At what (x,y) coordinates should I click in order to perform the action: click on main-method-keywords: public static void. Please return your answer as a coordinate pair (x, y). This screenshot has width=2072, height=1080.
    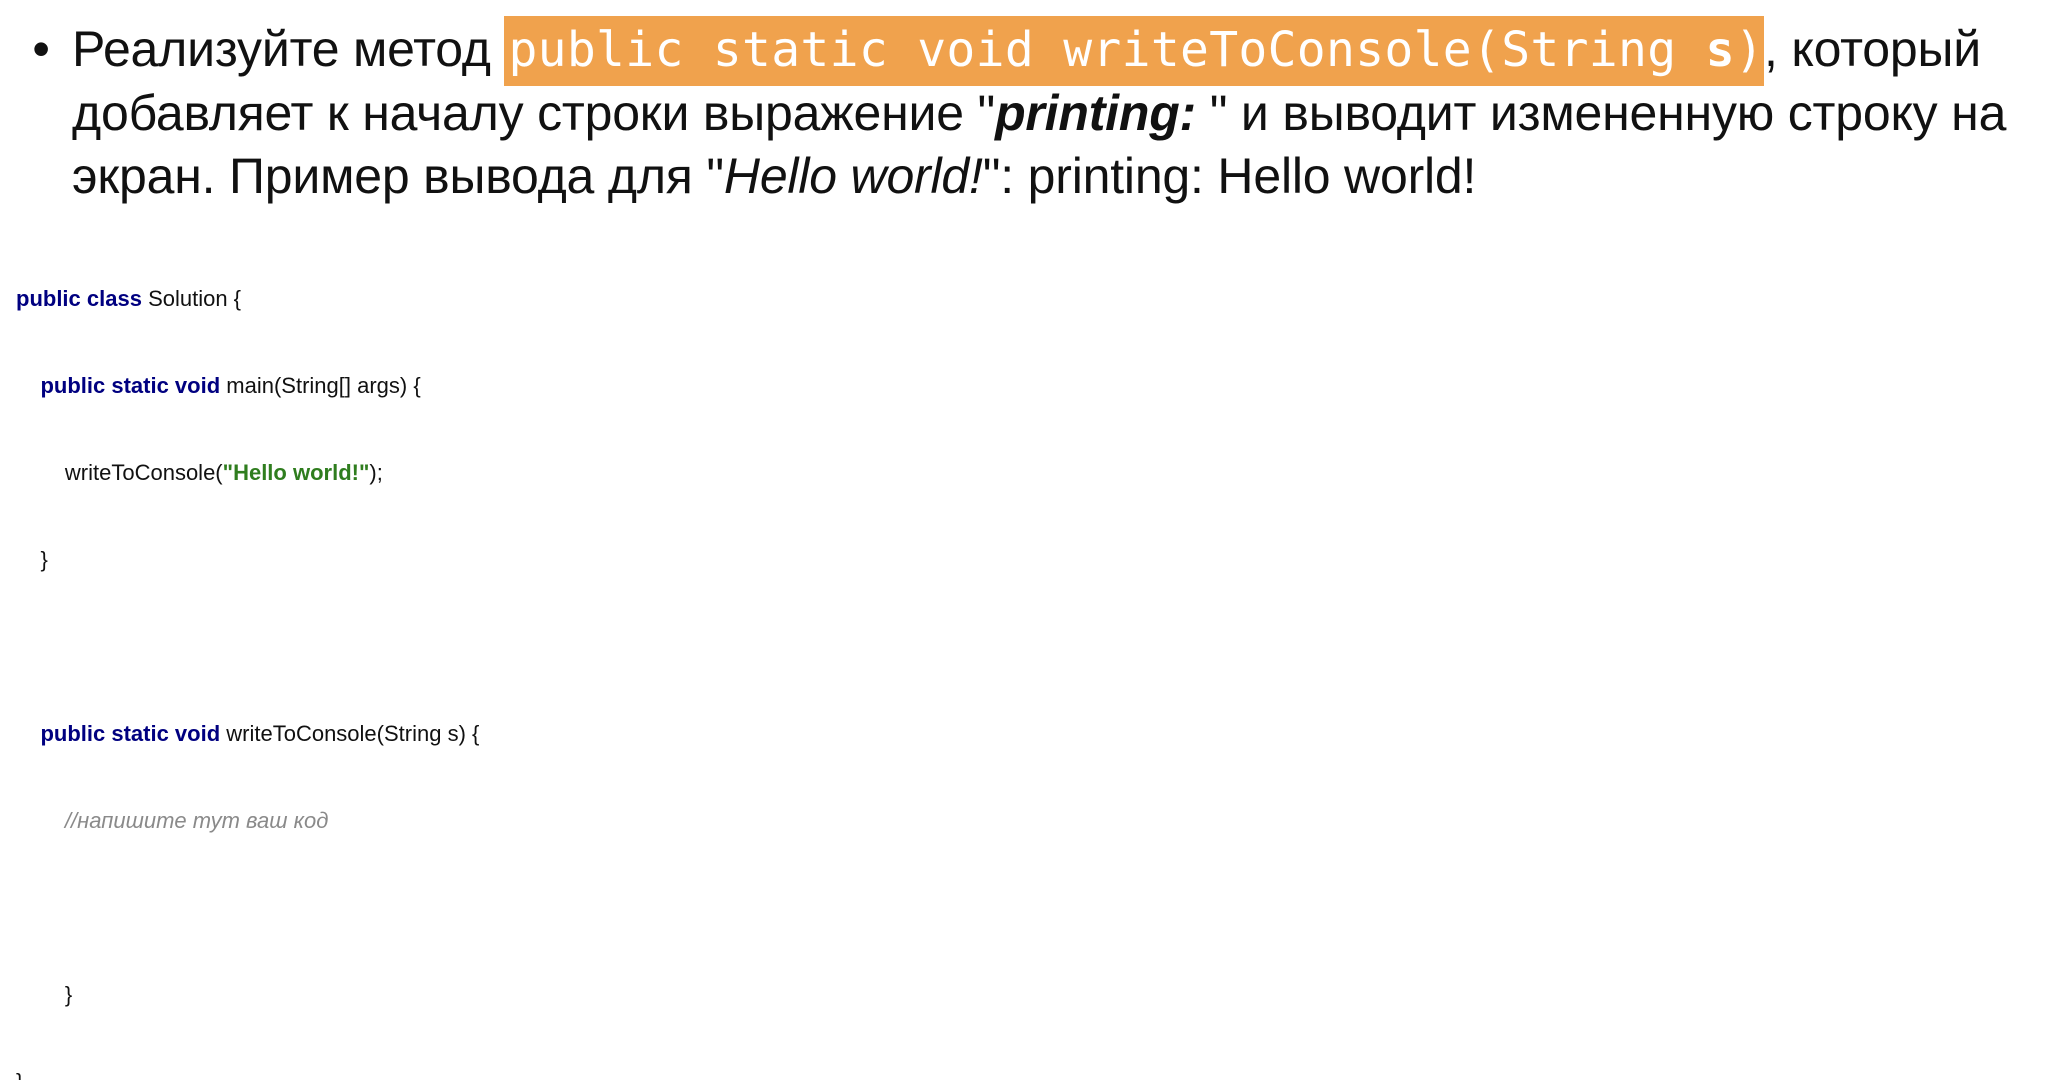
    Looking at the image, I should click on (130, 385).